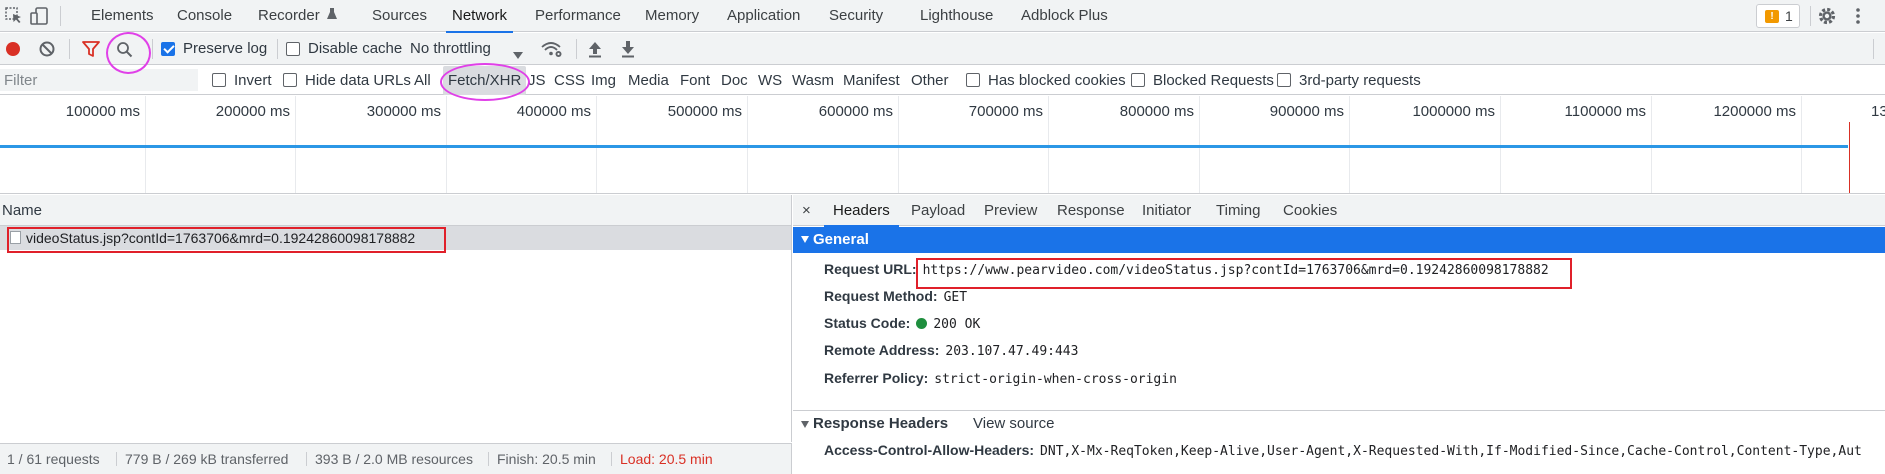 The image size is (1885, 474). I want to click on load-time: Load: 20.5 min, so click(666, 459).